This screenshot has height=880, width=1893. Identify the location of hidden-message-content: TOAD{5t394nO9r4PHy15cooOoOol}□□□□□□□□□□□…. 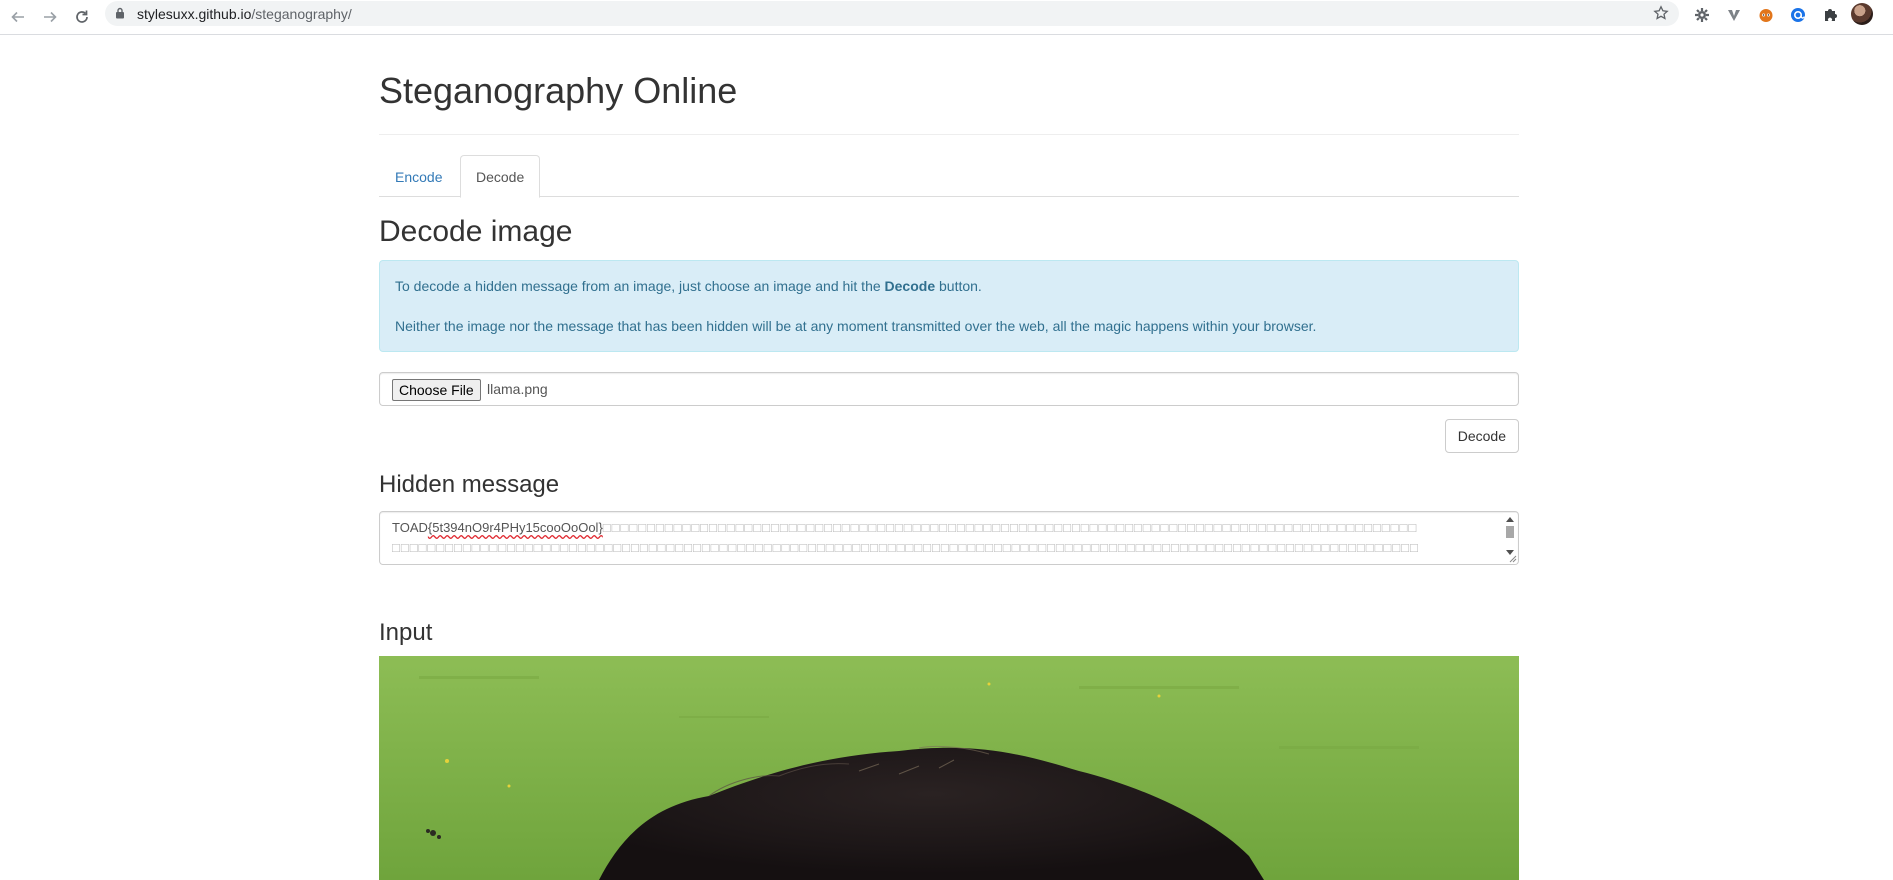
(942, 540).